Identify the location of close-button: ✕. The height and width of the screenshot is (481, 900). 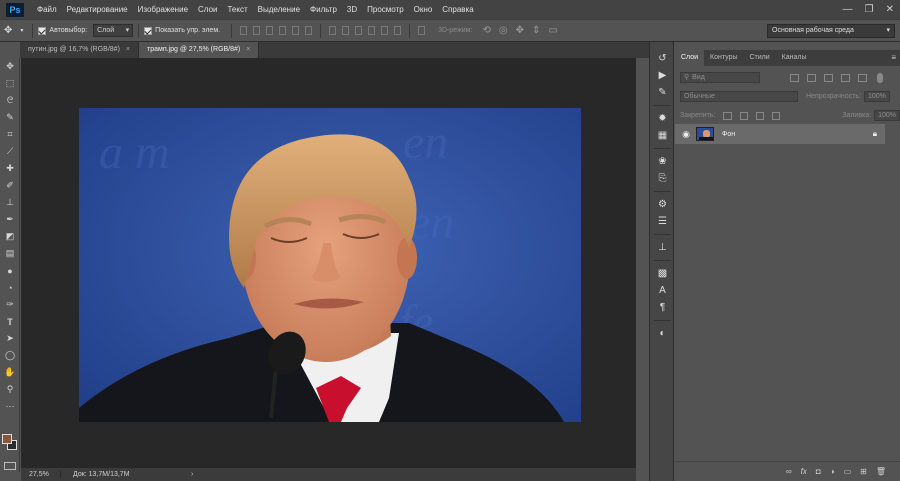
(890, 9).